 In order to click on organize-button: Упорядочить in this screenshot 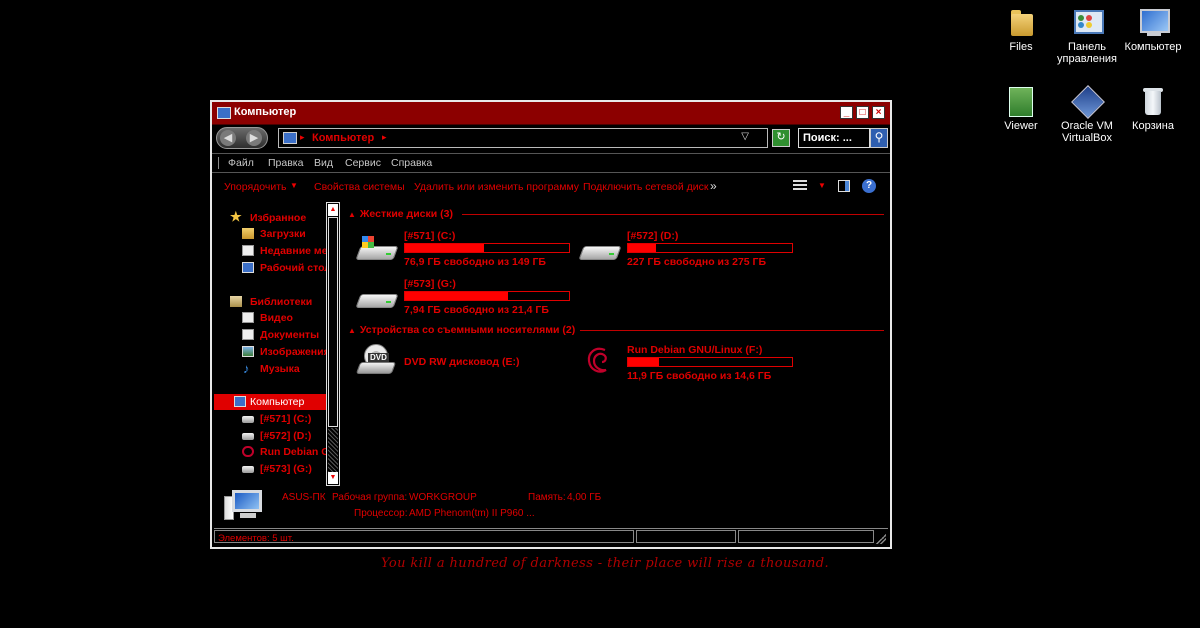, I will do `click(255, 187)`.